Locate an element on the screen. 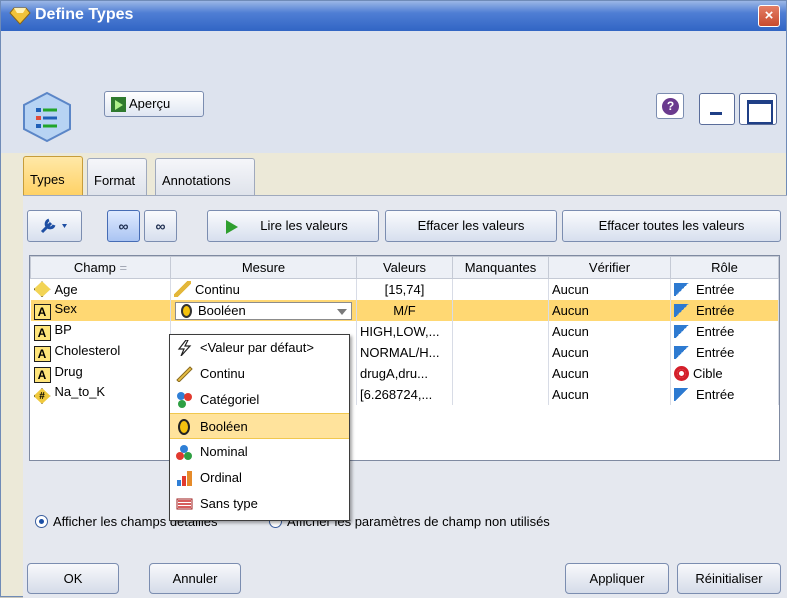 The width and height of the screenshot is (787, 598). table-row: A Drug drugA,dru... Aucun Cible is located at coordinates (404, 373).